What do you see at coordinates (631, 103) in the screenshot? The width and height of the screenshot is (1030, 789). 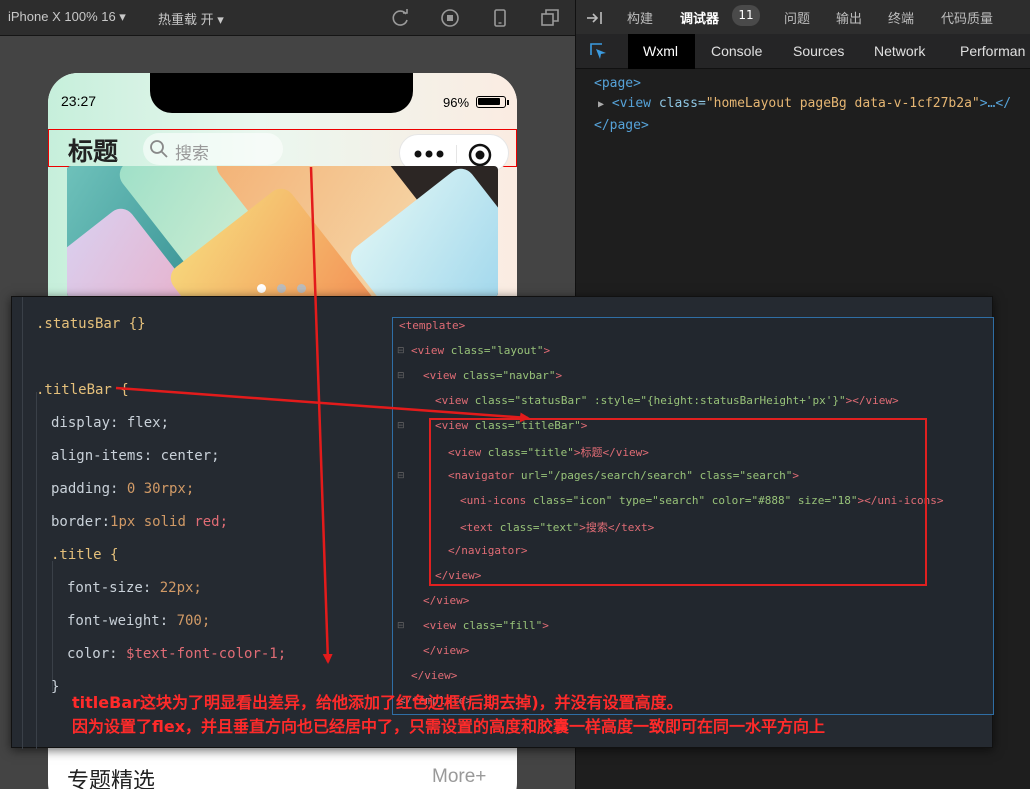 I see `wxml-tag: <view` at bounding box center [631, 103].